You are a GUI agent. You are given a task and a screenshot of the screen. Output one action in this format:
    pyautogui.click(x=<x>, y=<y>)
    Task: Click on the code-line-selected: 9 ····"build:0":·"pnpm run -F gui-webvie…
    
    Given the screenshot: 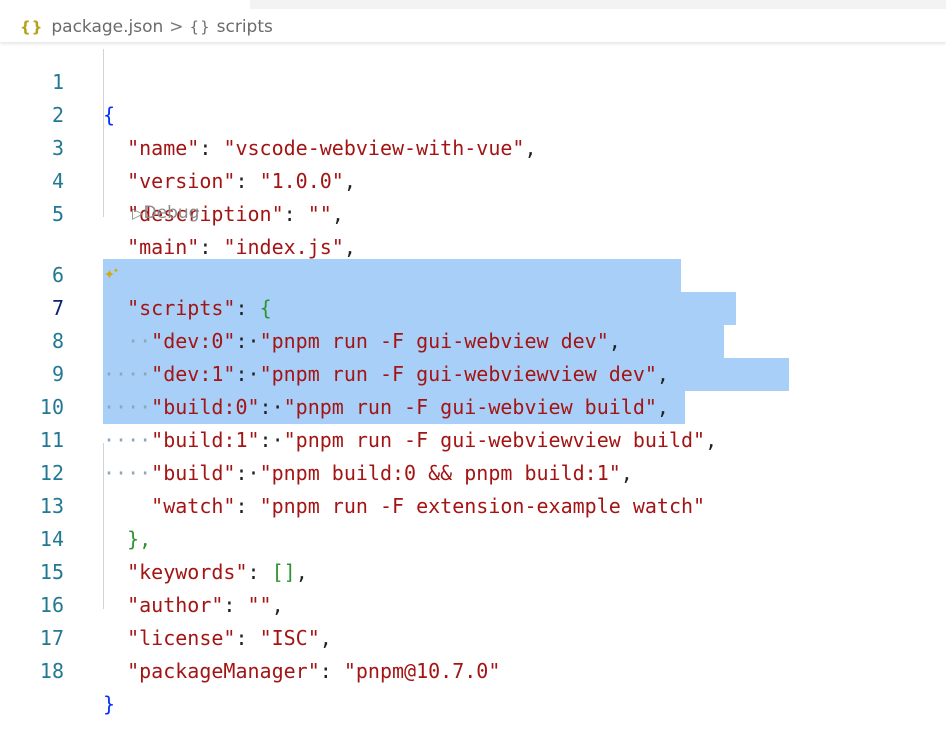 What is the action you would take?
    pyautogui.click(x=473, y=372)
    